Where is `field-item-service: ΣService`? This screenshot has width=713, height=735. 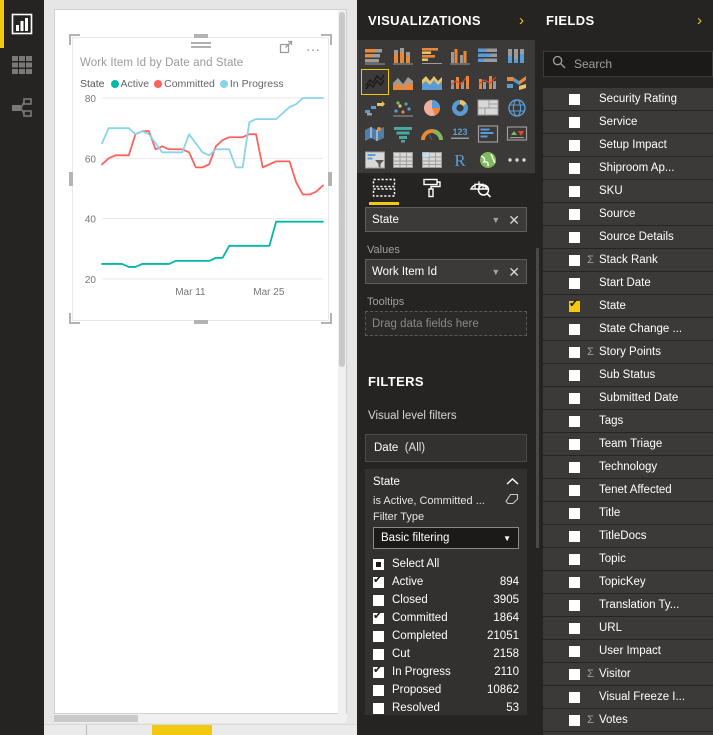 field-item-service: ΣService is located at coordinates (628, 122).